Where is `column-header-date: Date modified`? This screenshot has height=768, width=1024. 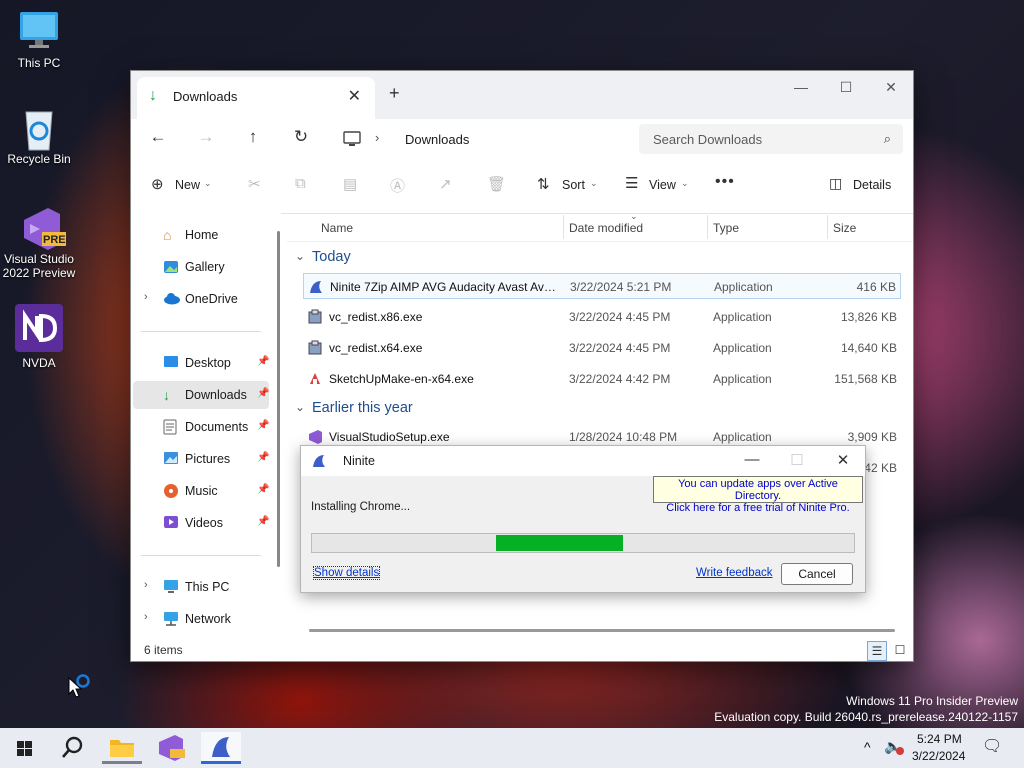 column-header-date: Date modified is located at coordinates (606, 228).